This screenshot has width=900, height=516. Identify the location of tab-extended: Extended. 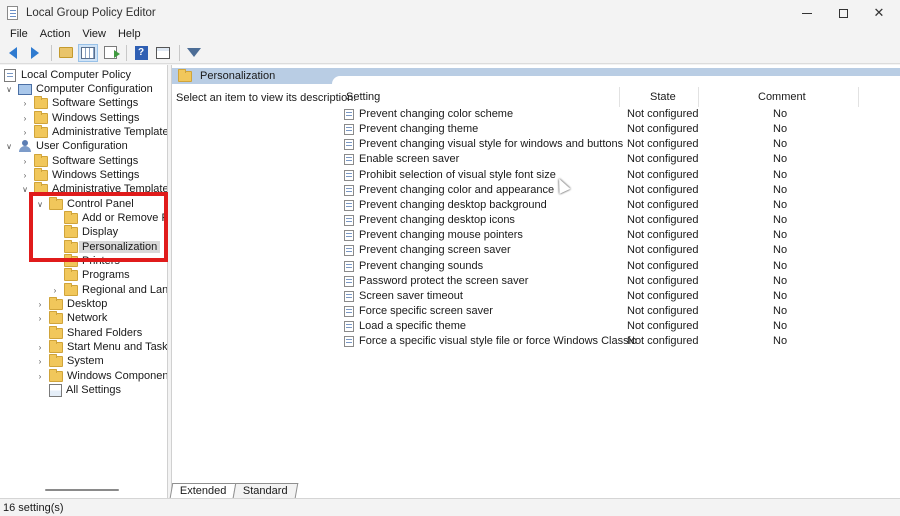
(203, 490).